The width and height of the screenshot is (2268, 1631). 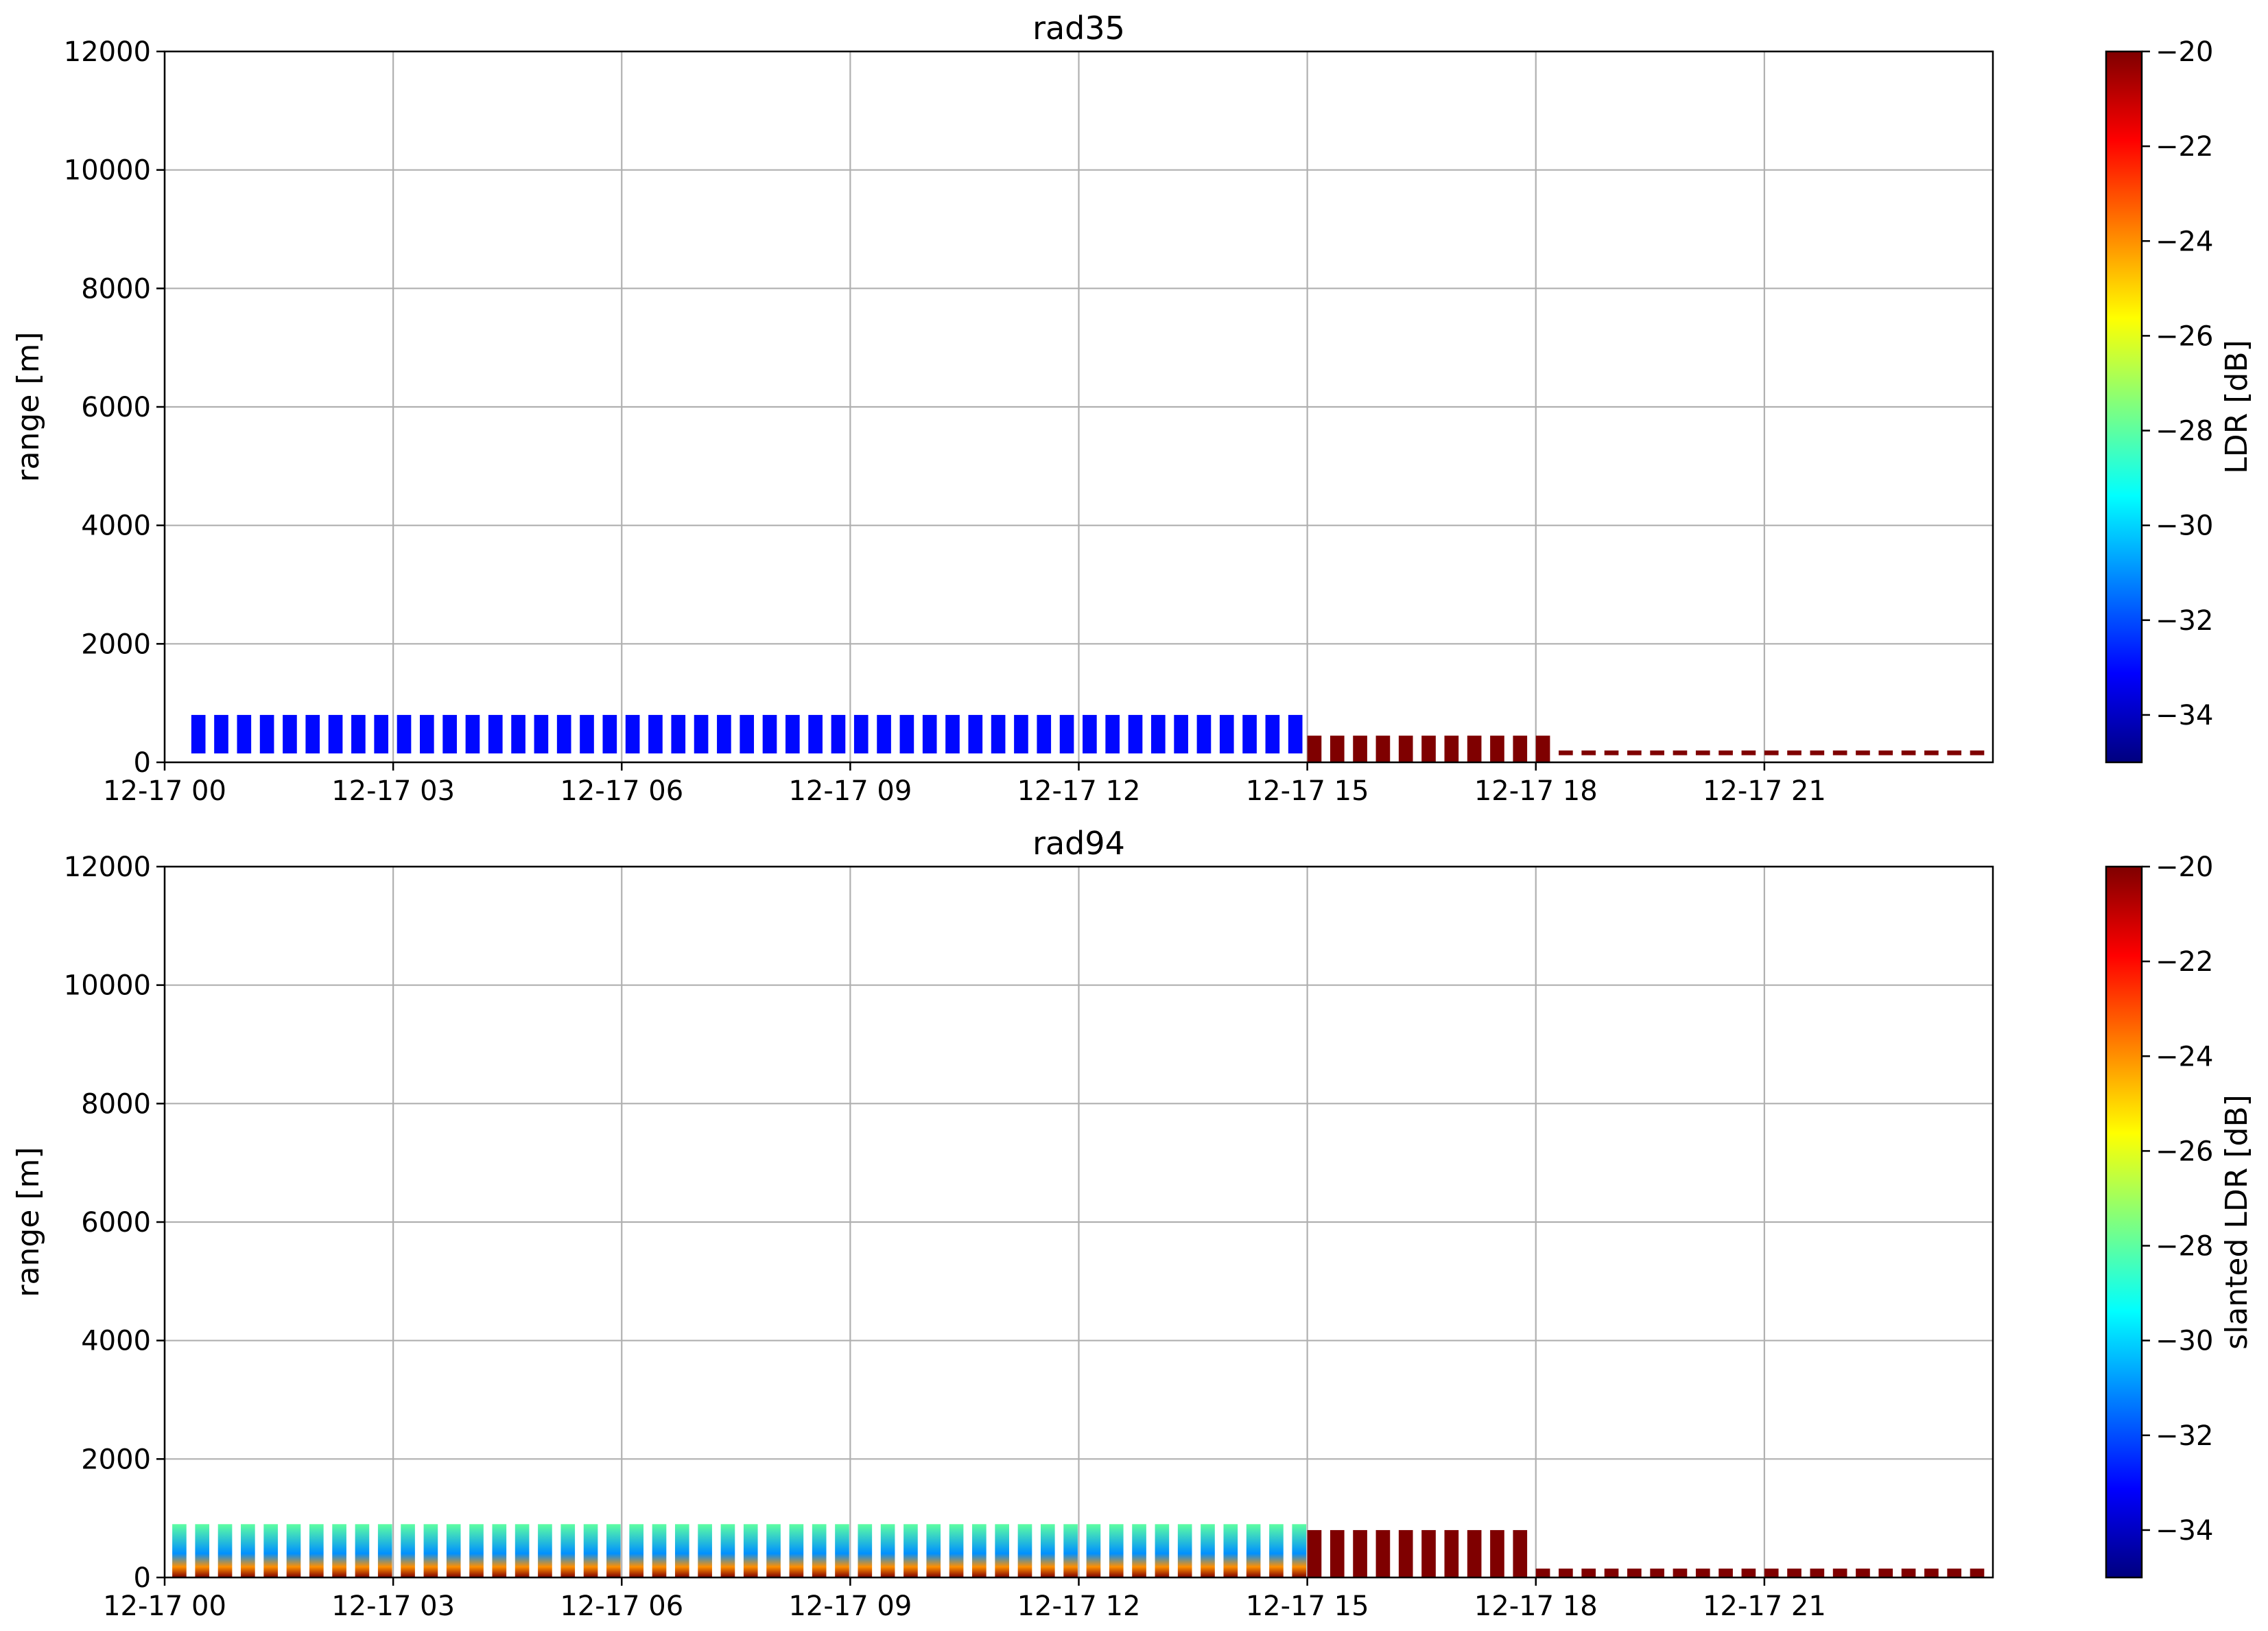 What do you see at coordinates (1078, 28) in the screenshot?
I see `chart-title: rad35` at bounding box center [1078, 28].